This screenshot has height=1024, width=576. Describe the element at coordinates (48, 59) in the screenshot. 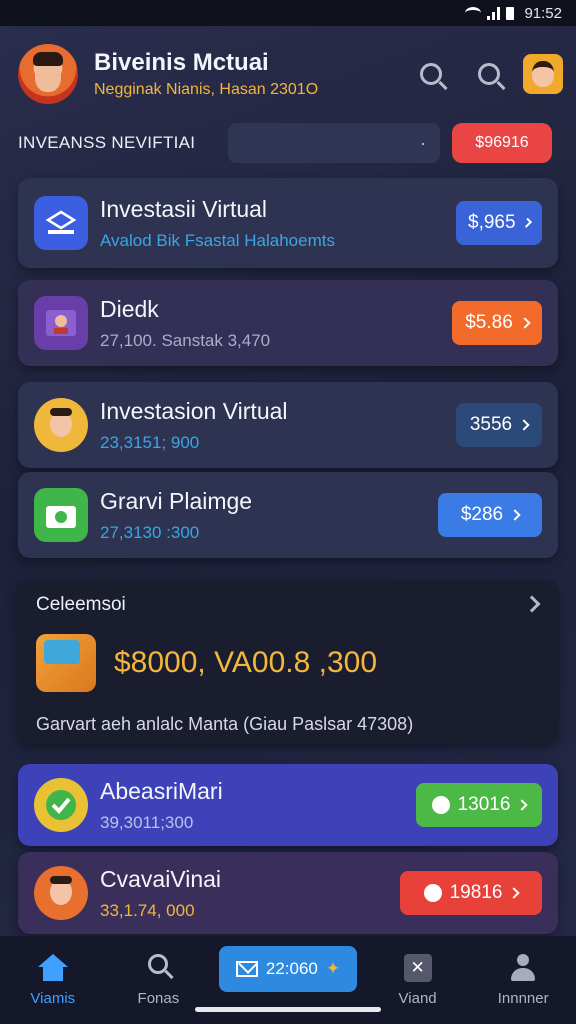

I see `avatar-hair` at that location.